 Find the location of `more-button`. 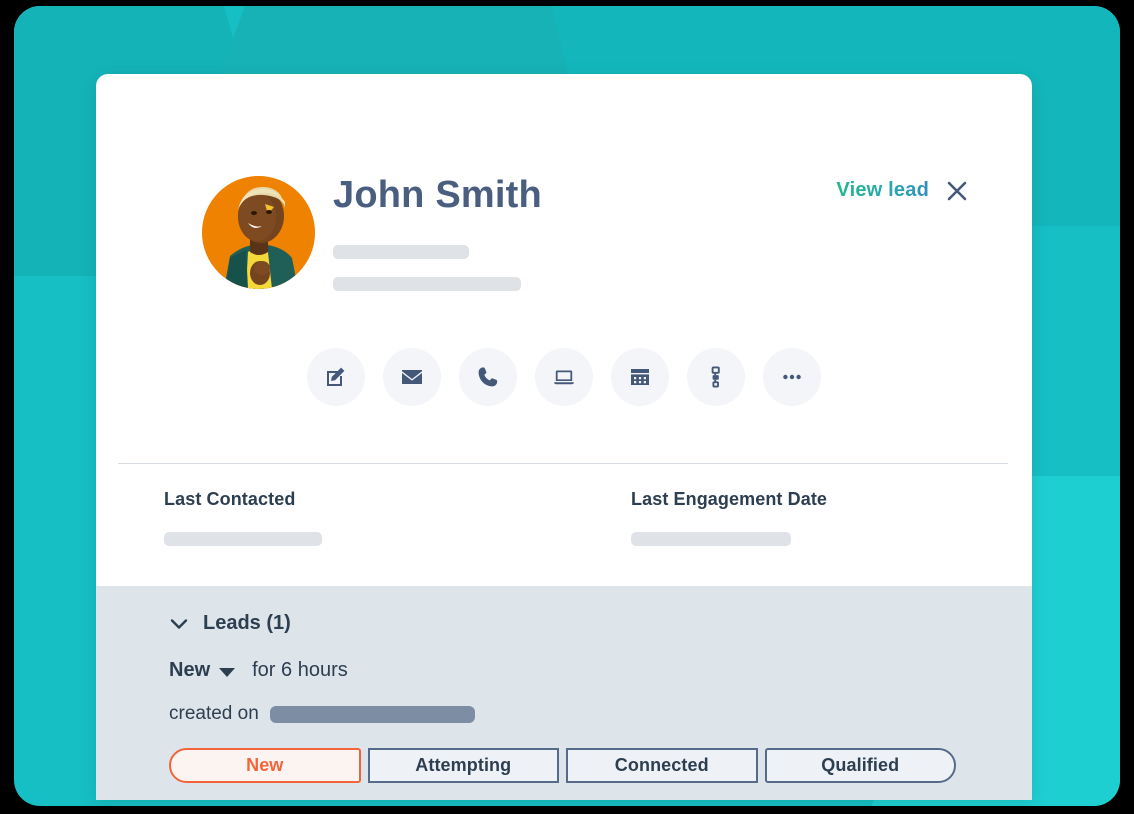

more-button is located at coordinates (792, 377).